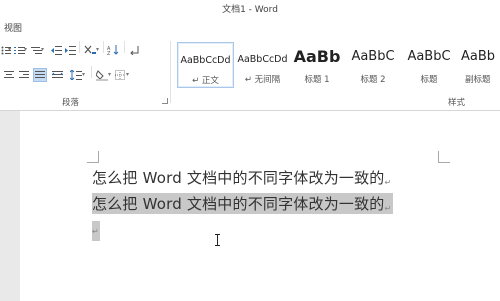 This screenshot has height=301, width=500. I want to click on paragraph-group-label: 段落, so click(71, 103).